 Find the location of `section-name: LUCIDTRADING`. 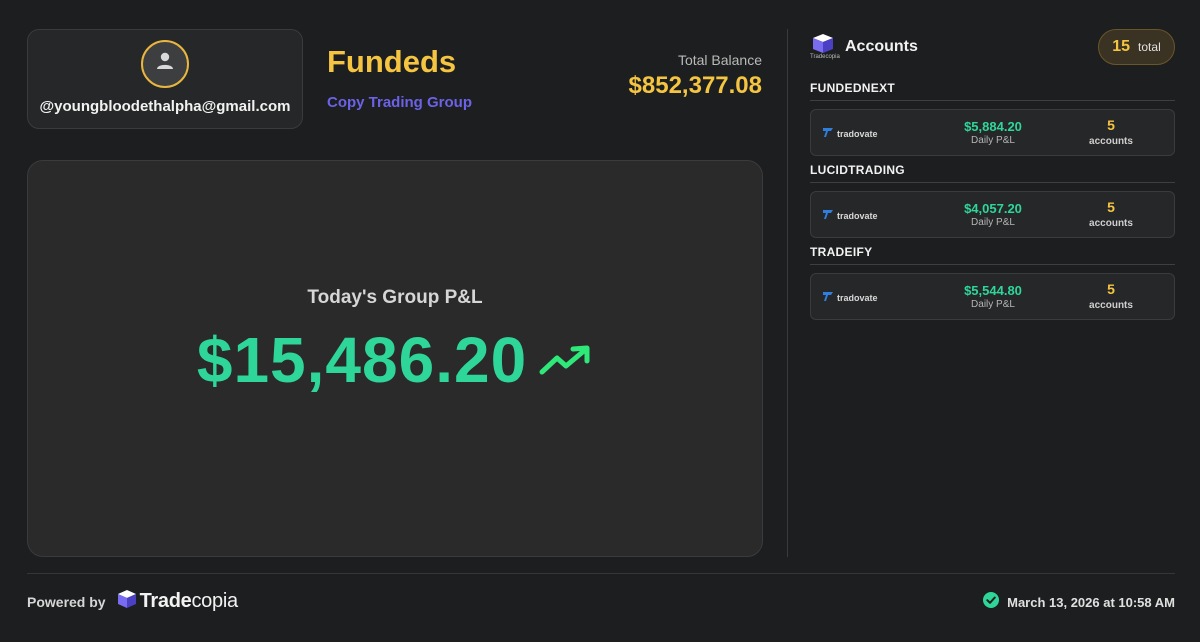

section-name: LUCIDTRADING is located at coordinates (992, 173).